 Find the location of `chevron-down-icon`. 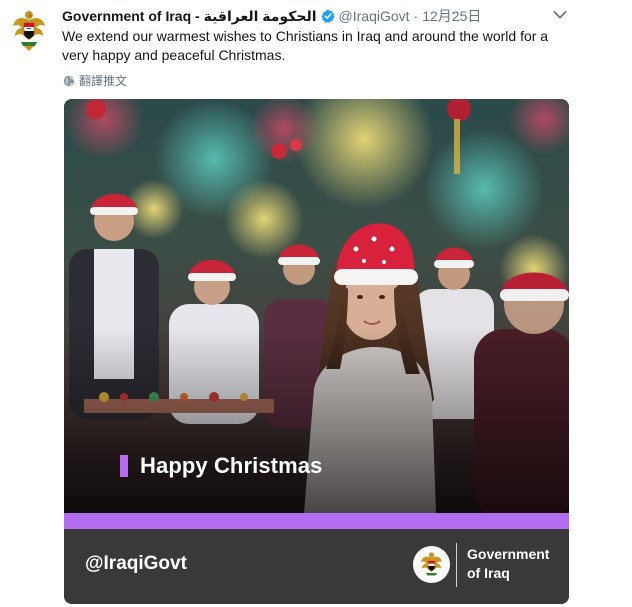

chevron-down-icon is located at coordinates (560, 15).